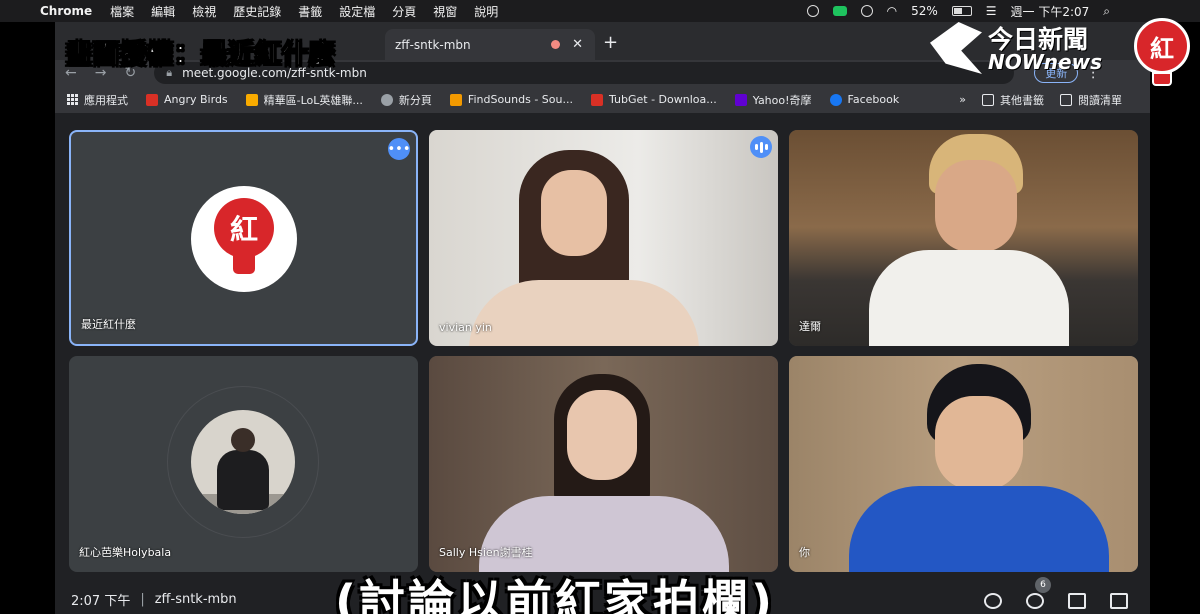  I want to click on menu-file: 檔案, so click(122, 11).